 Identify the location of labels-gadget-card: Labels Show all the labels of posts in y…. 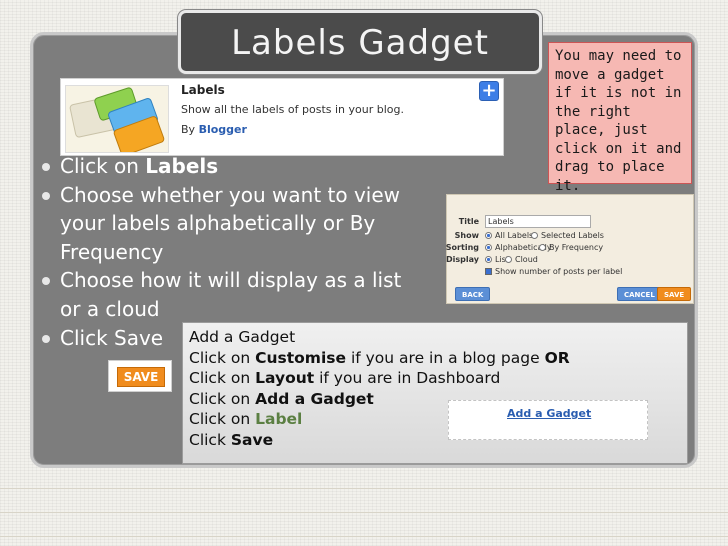
(282, 117).